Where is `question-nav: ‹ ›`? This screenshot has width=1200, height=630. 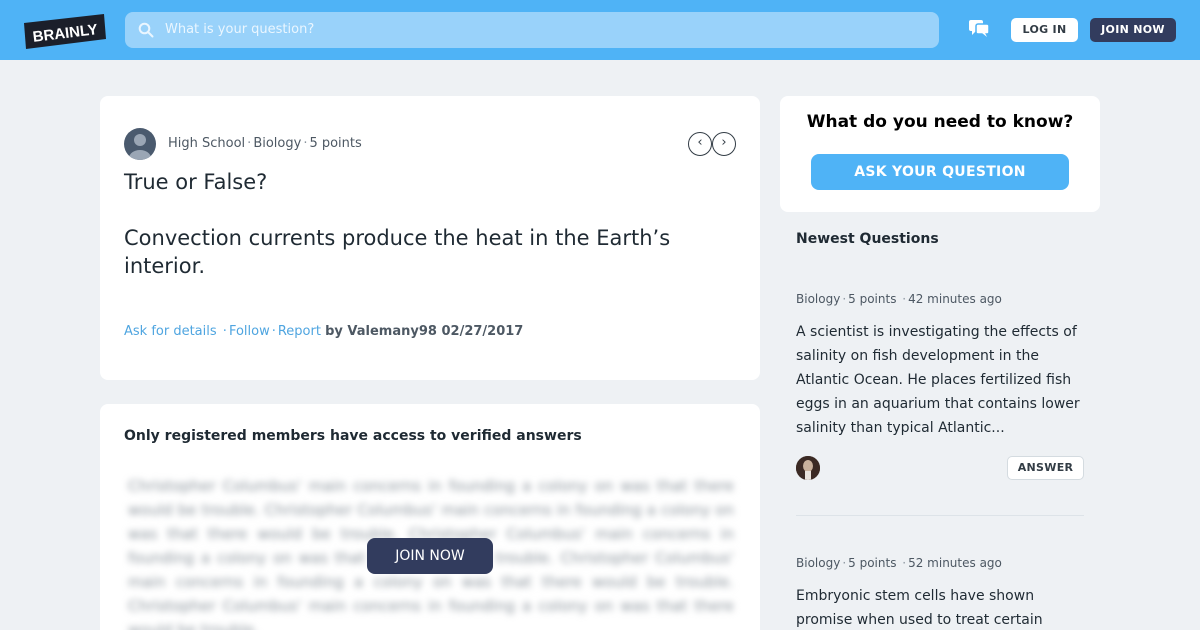
question-nav: ‹ › is located at coordinates (712, 144).